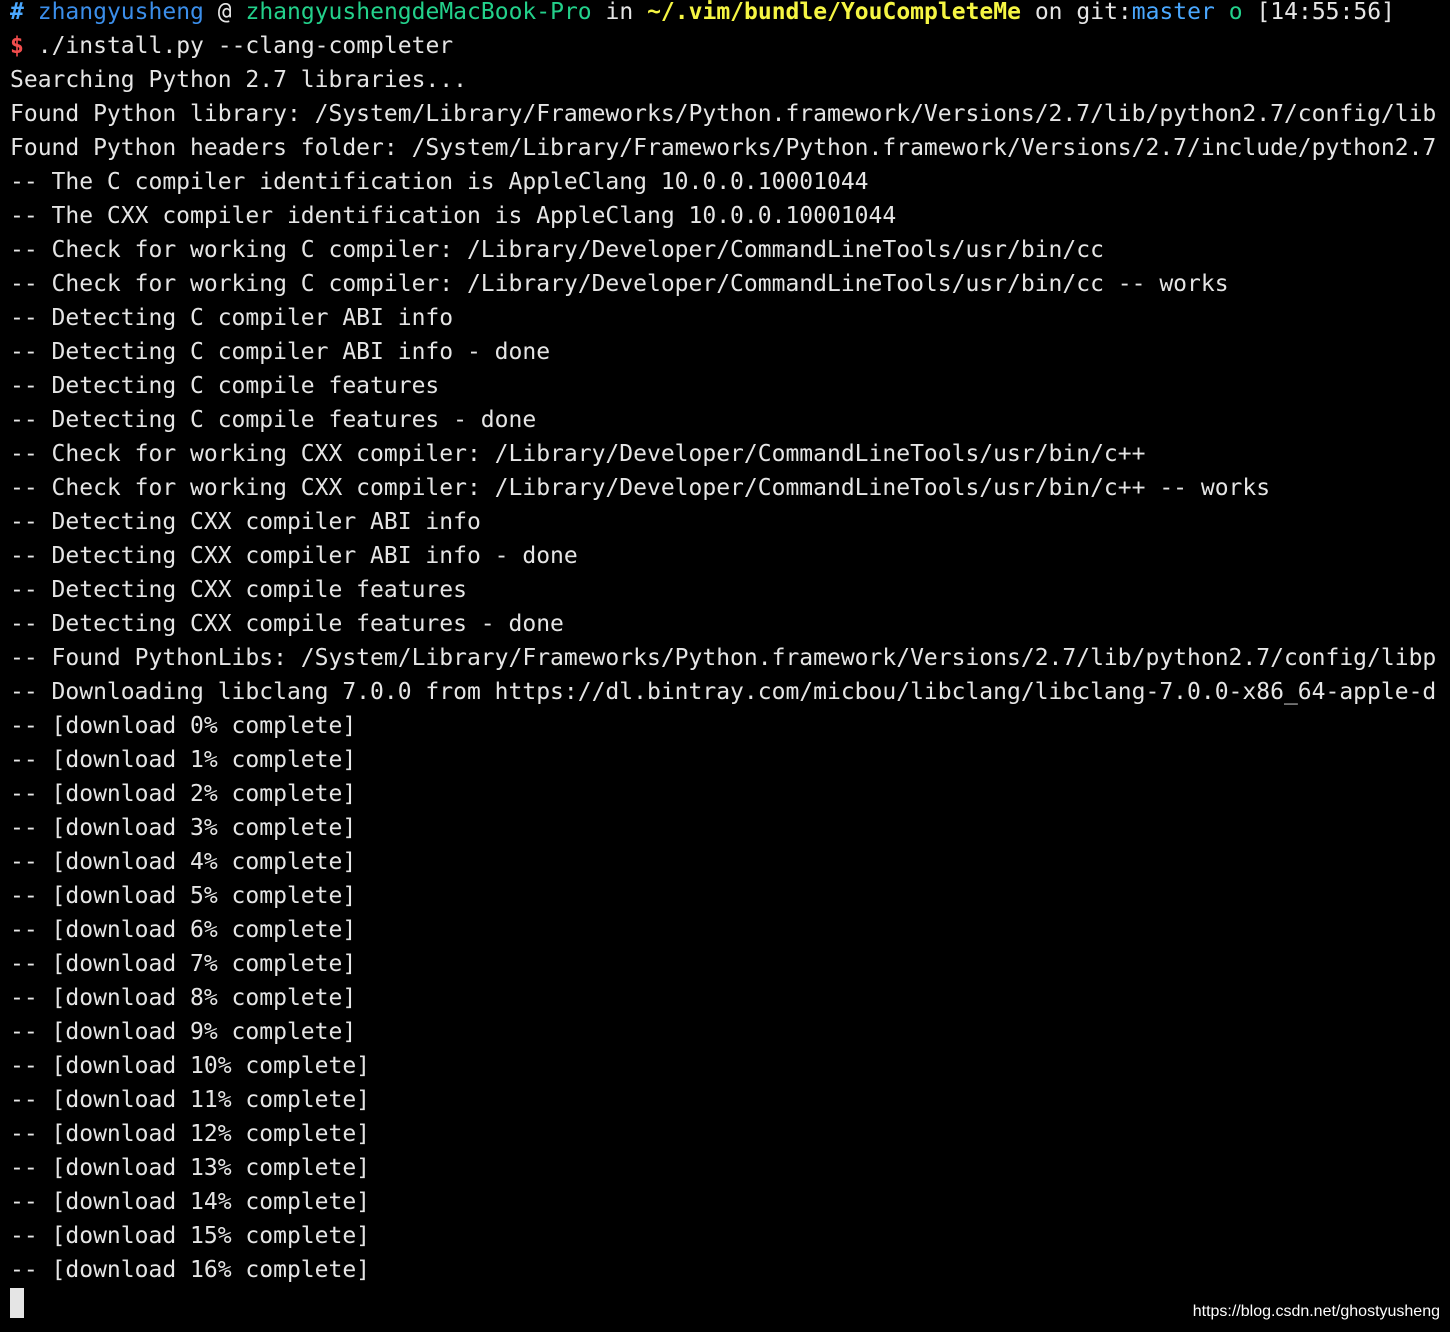  What do you see at coordinates (190, 1202) in the screenshot?
I see `output-line: -- [download 14% complete]` at bounding box center [190, 1202].